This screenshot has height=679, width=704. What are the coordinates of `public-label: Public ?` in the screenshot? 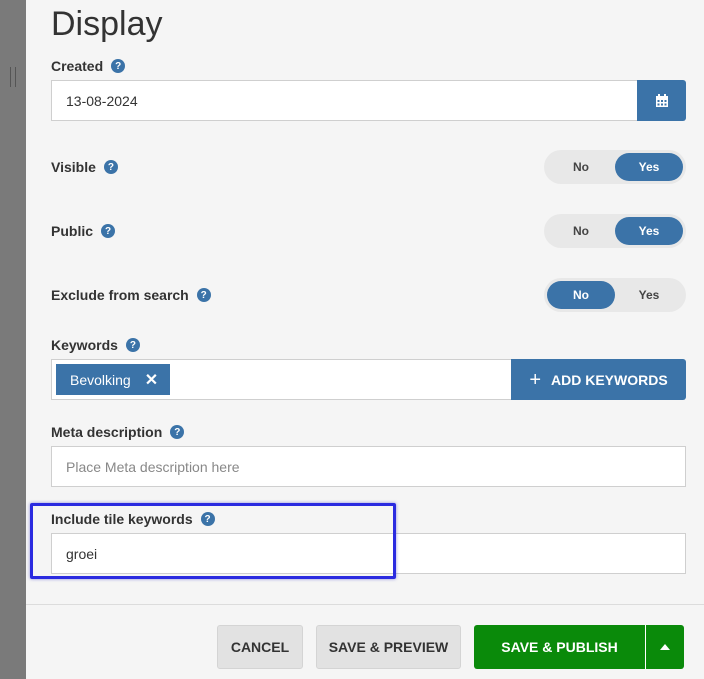 It's located at (83, 231).